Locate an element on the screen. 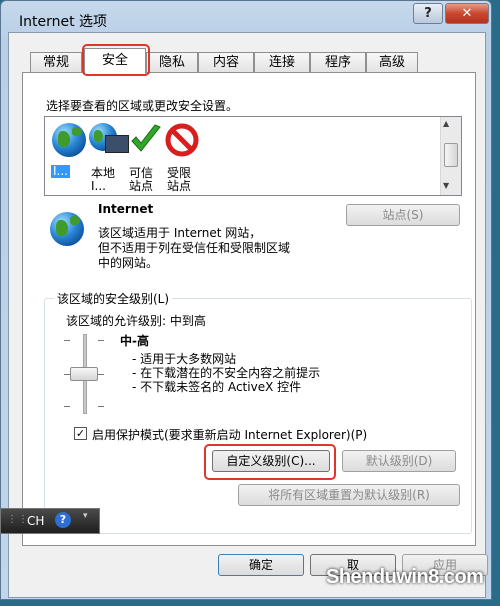  zone-scrollbar: ▲ ▼ is located at coordinates (450, 156).